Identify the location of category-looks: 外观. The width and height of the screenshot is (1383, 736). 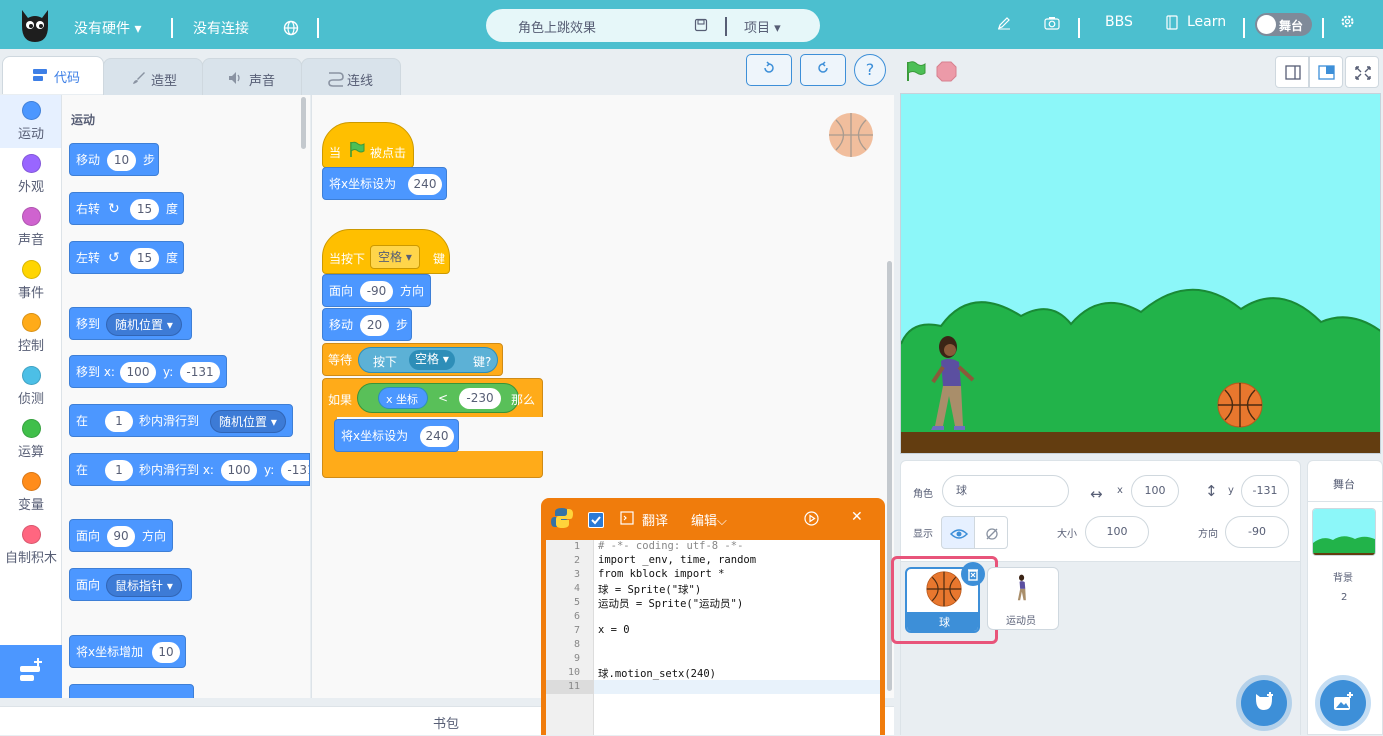
(31, 174).